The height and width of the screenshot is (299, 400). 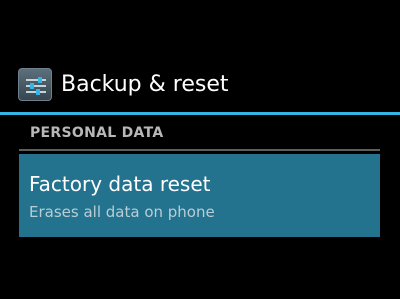 I want to click on list-item-title: Factory data reset, so click(x=120, y=184).